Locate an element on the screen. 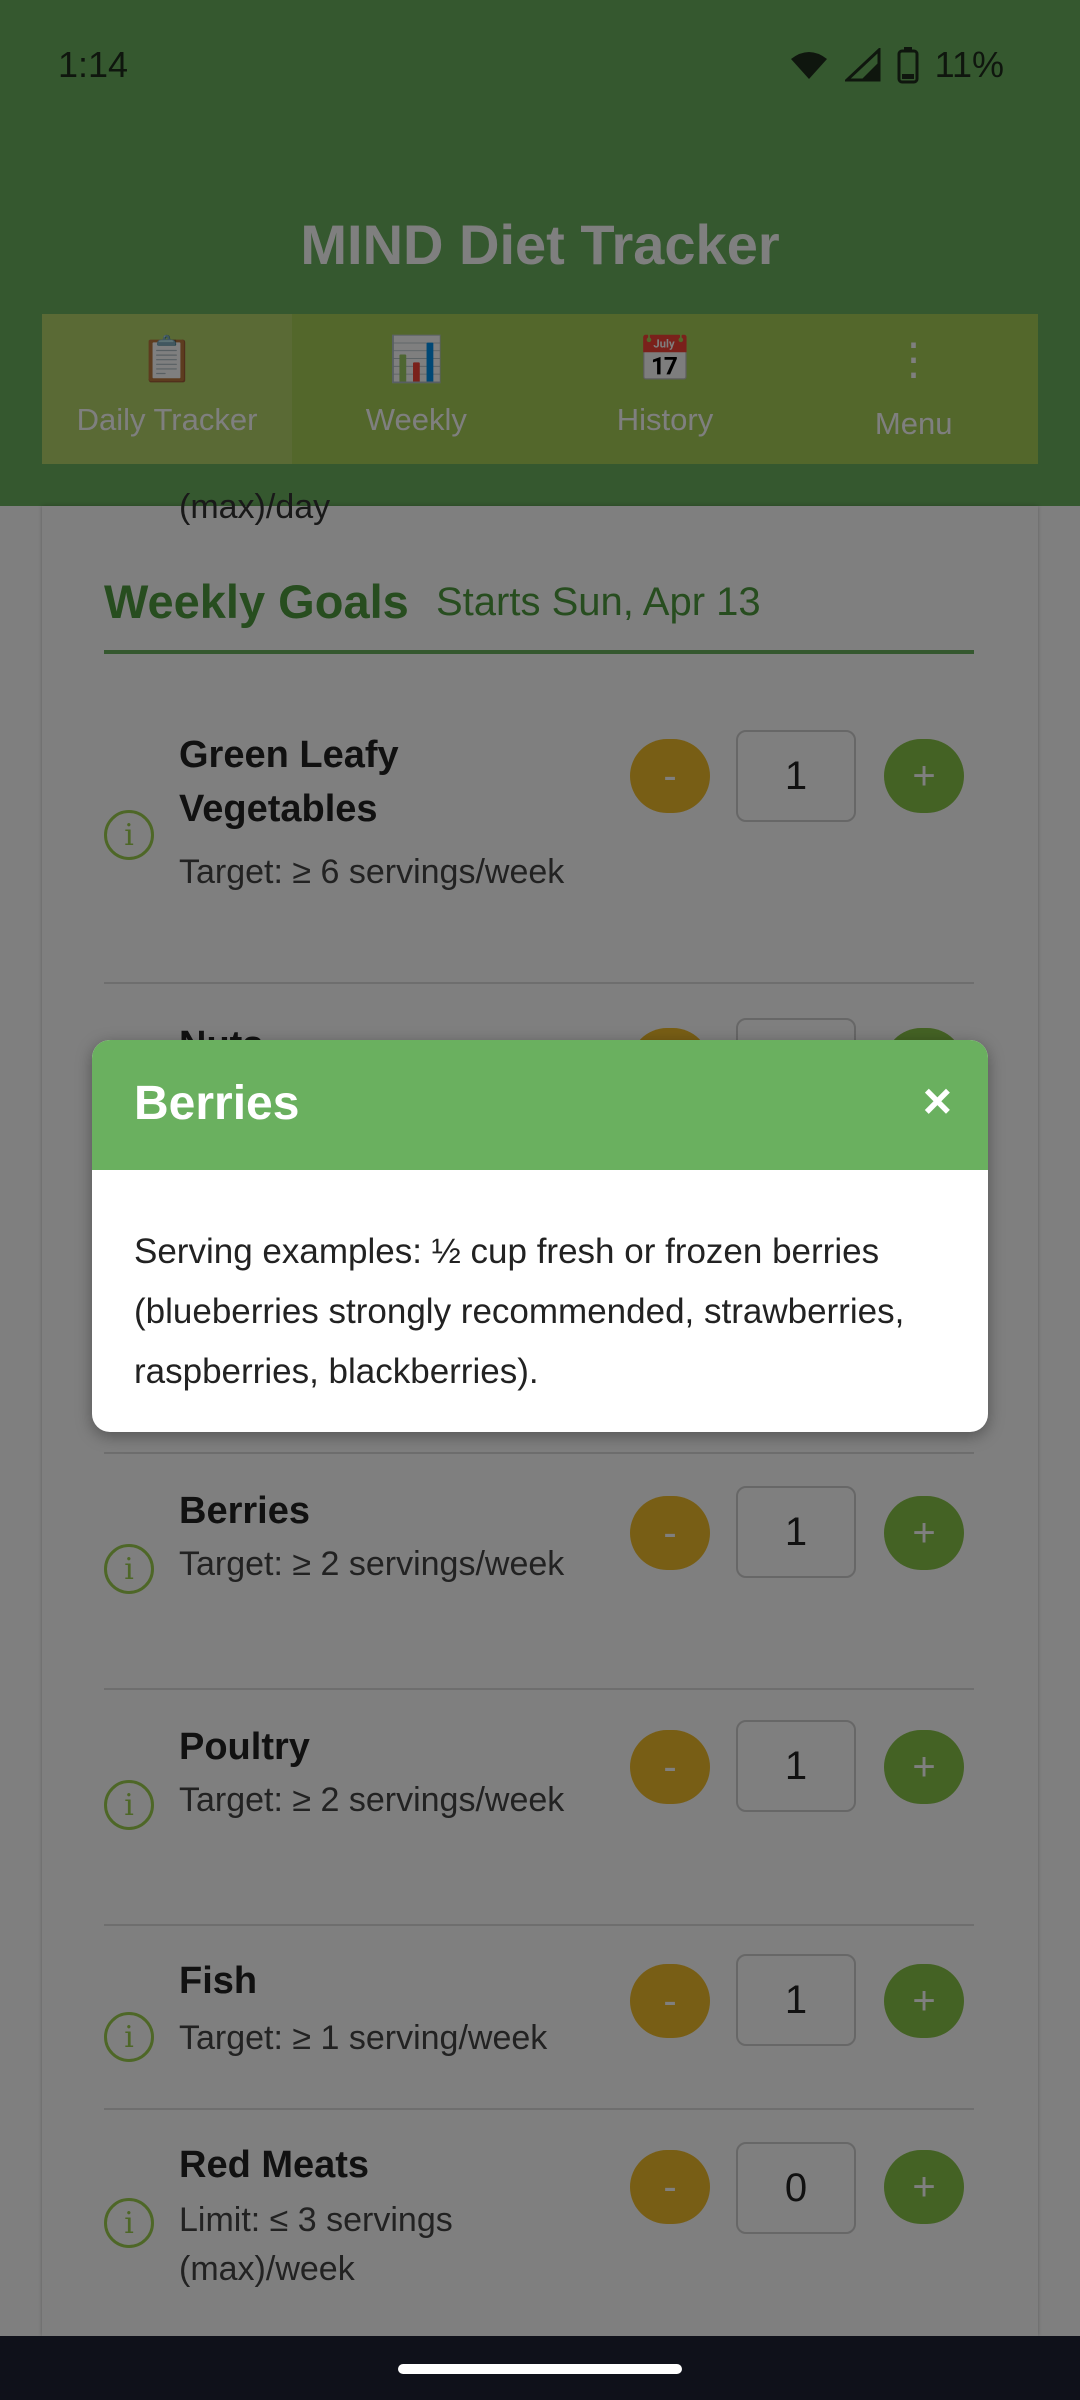 This screenshot has height=2400, width=1080. modal-header: Berries × is located at coordinates (540, 1105).